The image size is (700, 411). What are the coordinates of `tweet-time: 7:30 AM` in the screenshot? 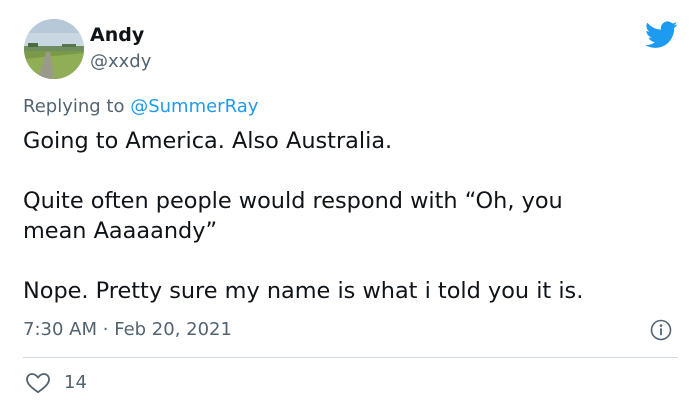 It's located at (60, 329).